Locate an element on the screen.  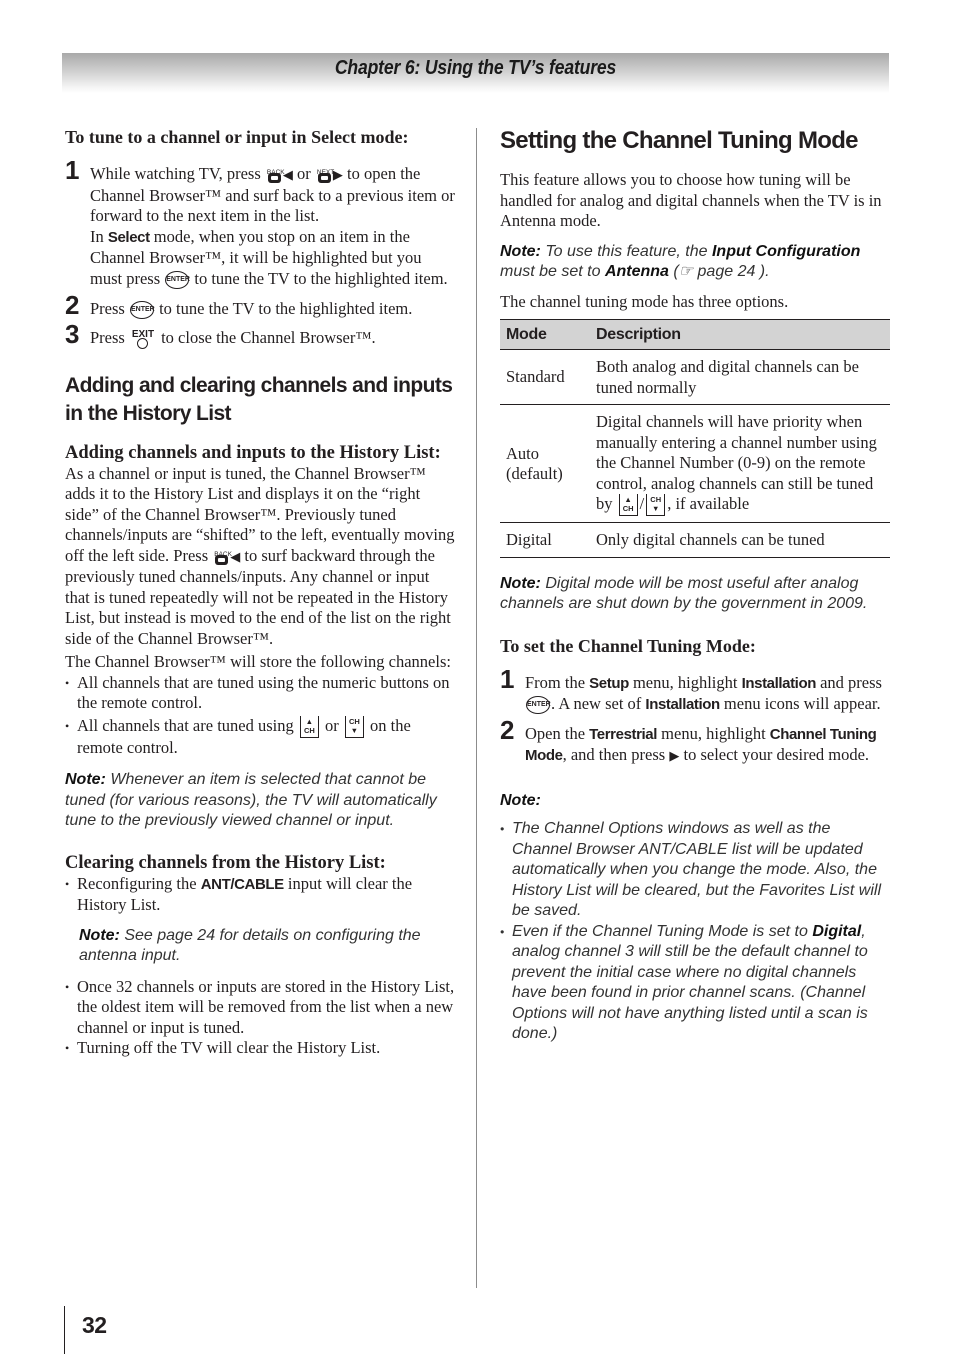
description-cell: Only digital channels can be tuned is located at coordinates (740, 540).